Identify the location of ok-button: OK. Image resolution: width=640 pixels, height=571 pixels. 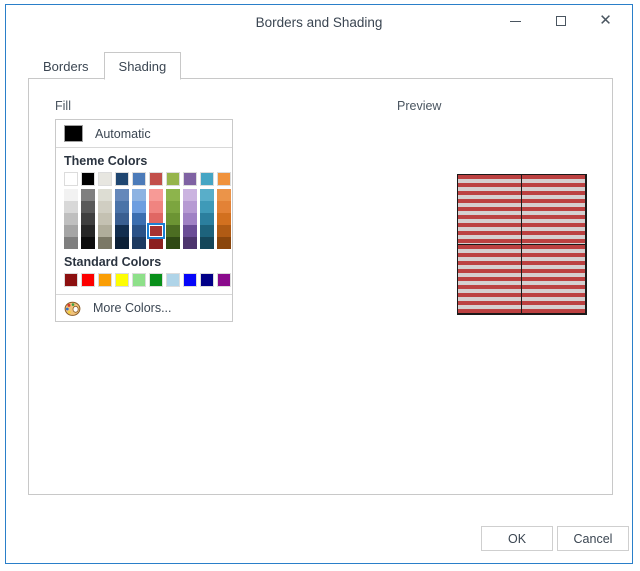
(517, 538).